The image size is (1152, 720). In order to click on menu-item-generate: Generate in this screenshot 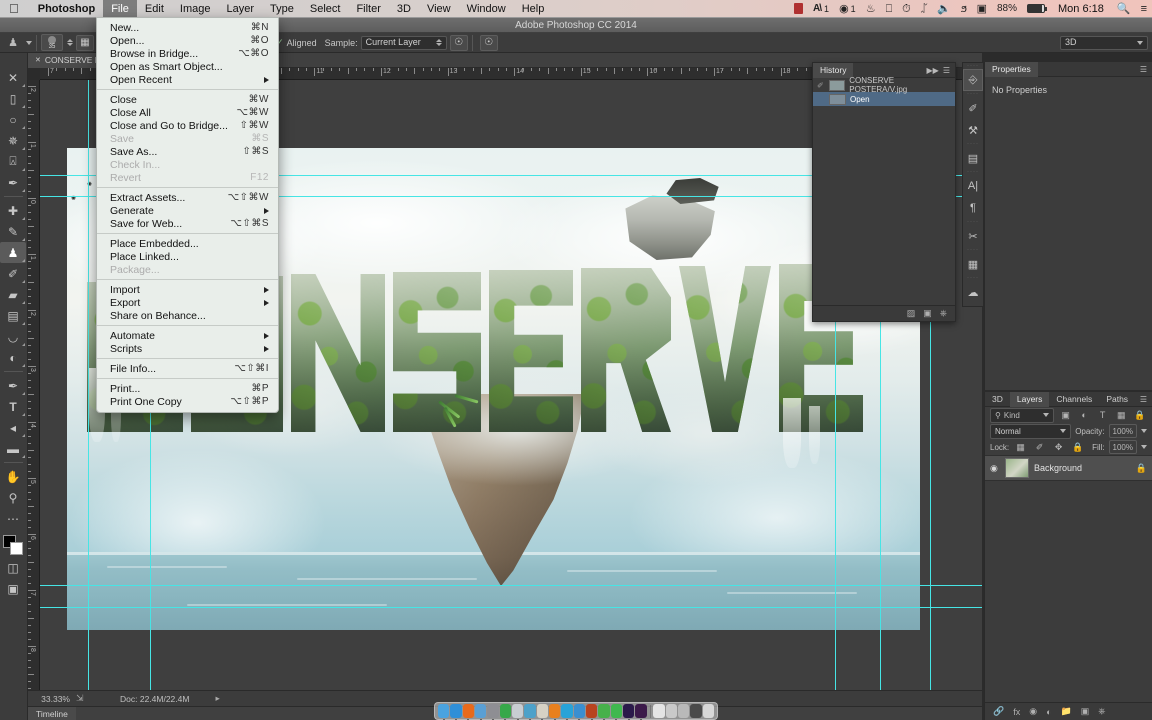, I will do `click(187, 210)`.